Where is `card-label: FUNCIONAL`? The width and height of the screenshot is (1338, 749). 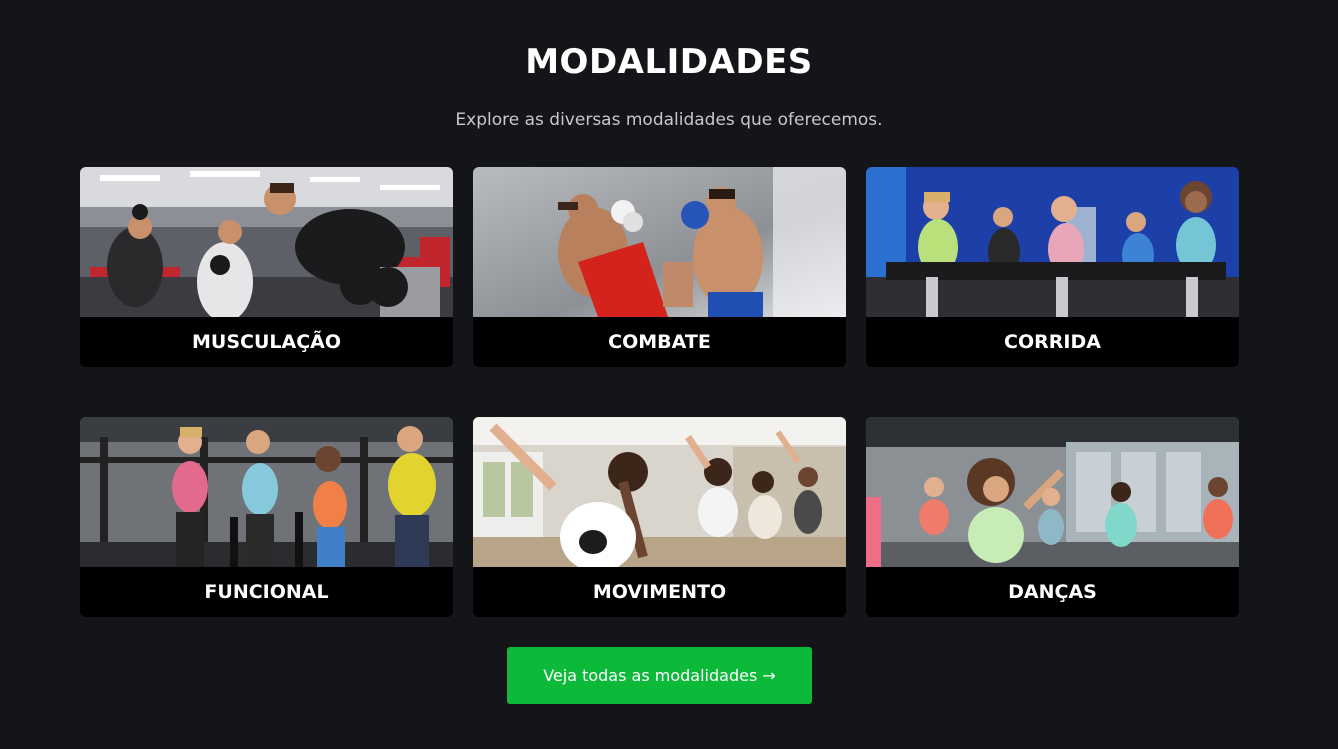
card-label: FUNCIONAL is located at coordinates (266, 592).